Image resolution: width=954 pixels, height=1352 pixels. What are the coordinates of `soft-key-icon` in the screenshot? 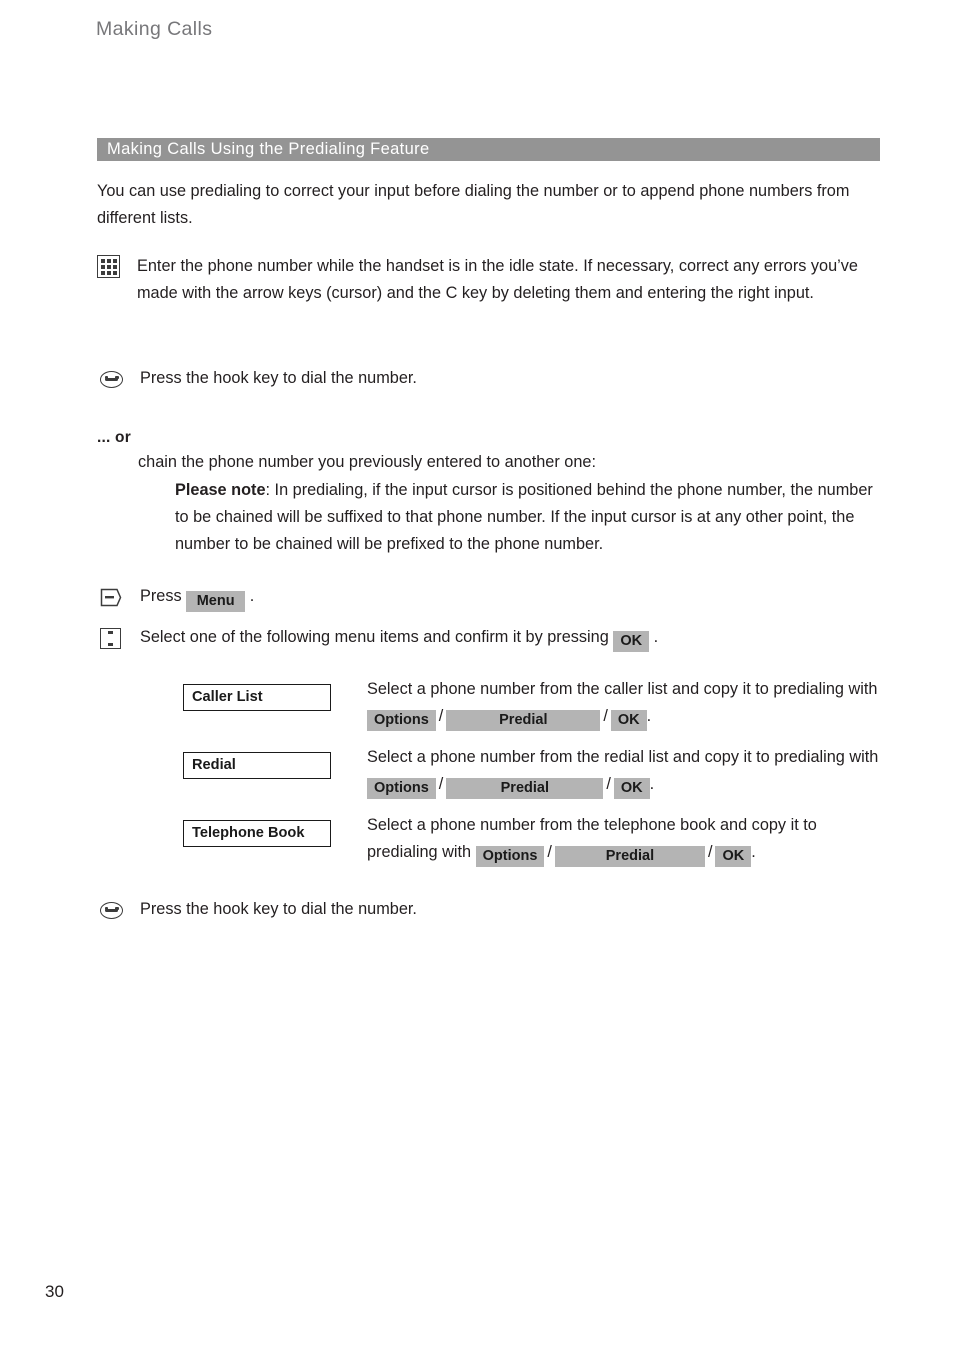 It's located at (111, 597).